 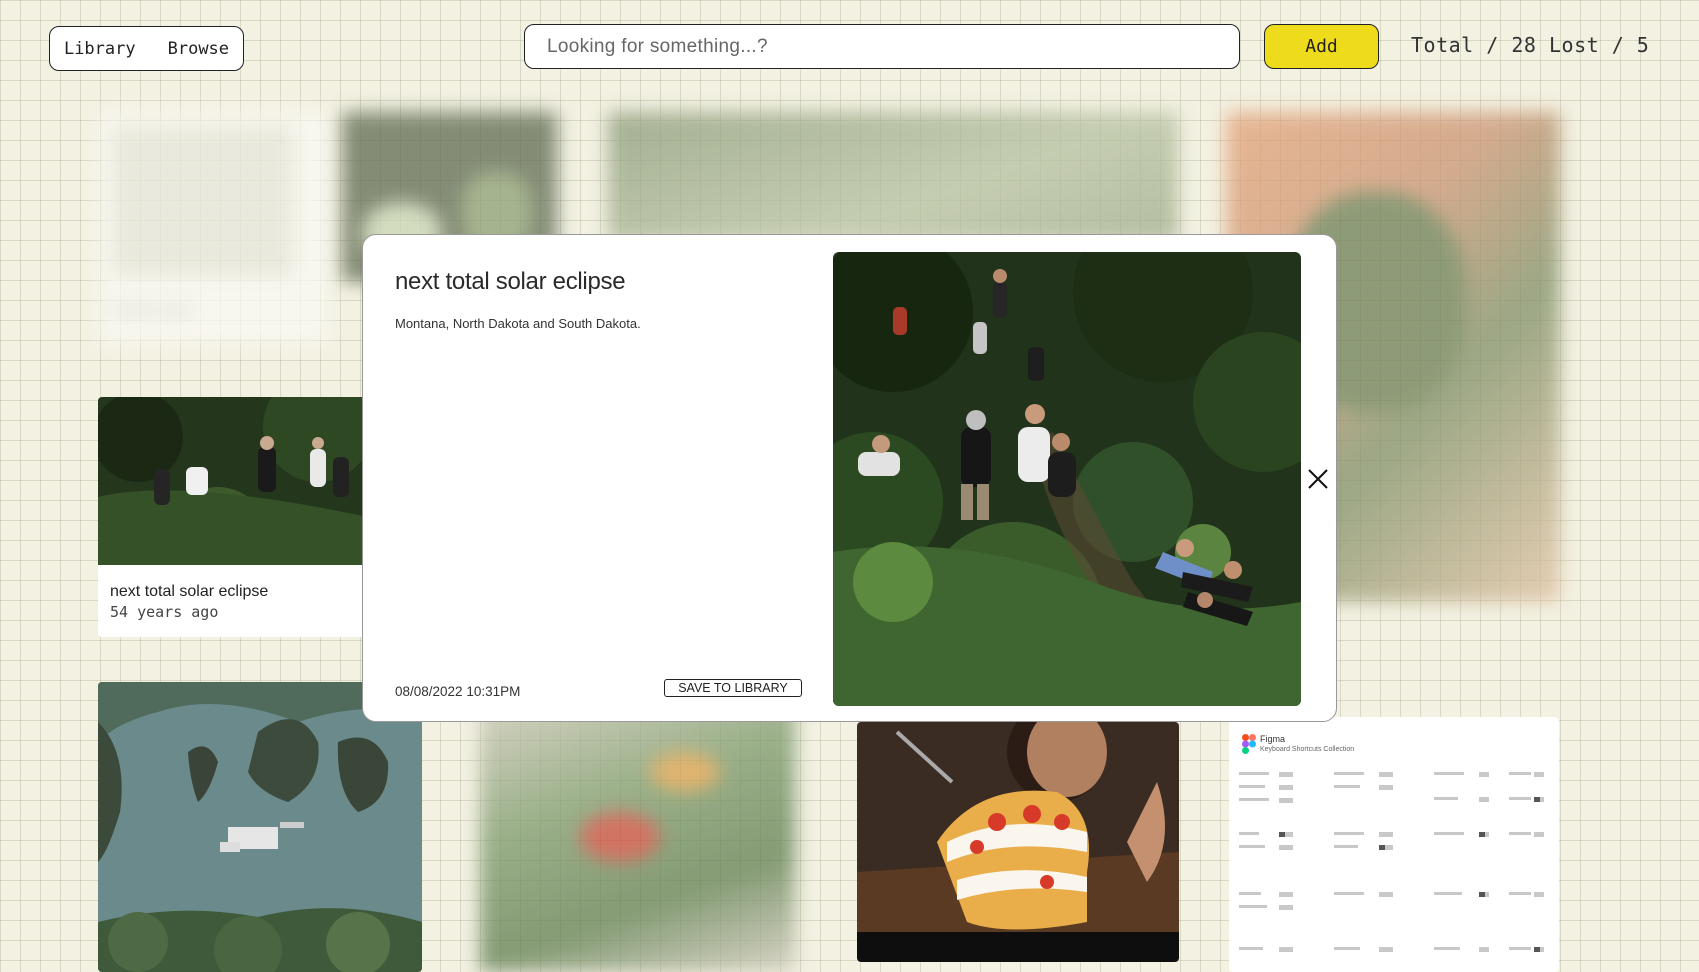 What do you see at coordinates (1249, 744) in the screenshot?
I see `figma-logo-icon` at bounding box center [1249, 744].